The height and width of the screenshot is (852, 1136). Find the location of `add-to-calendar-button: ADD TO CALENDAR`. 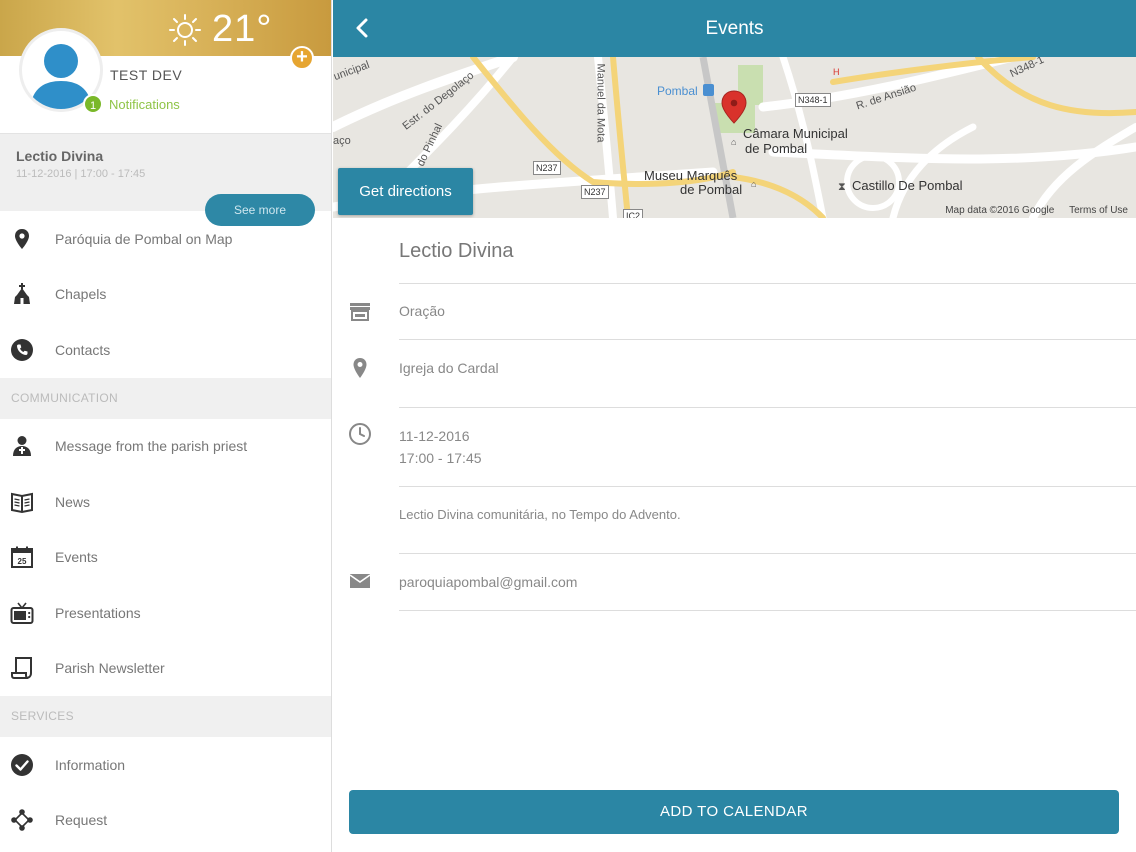

add-to-calendar-button: ADD TO CALENDAR is located at coordinates (734, 812).